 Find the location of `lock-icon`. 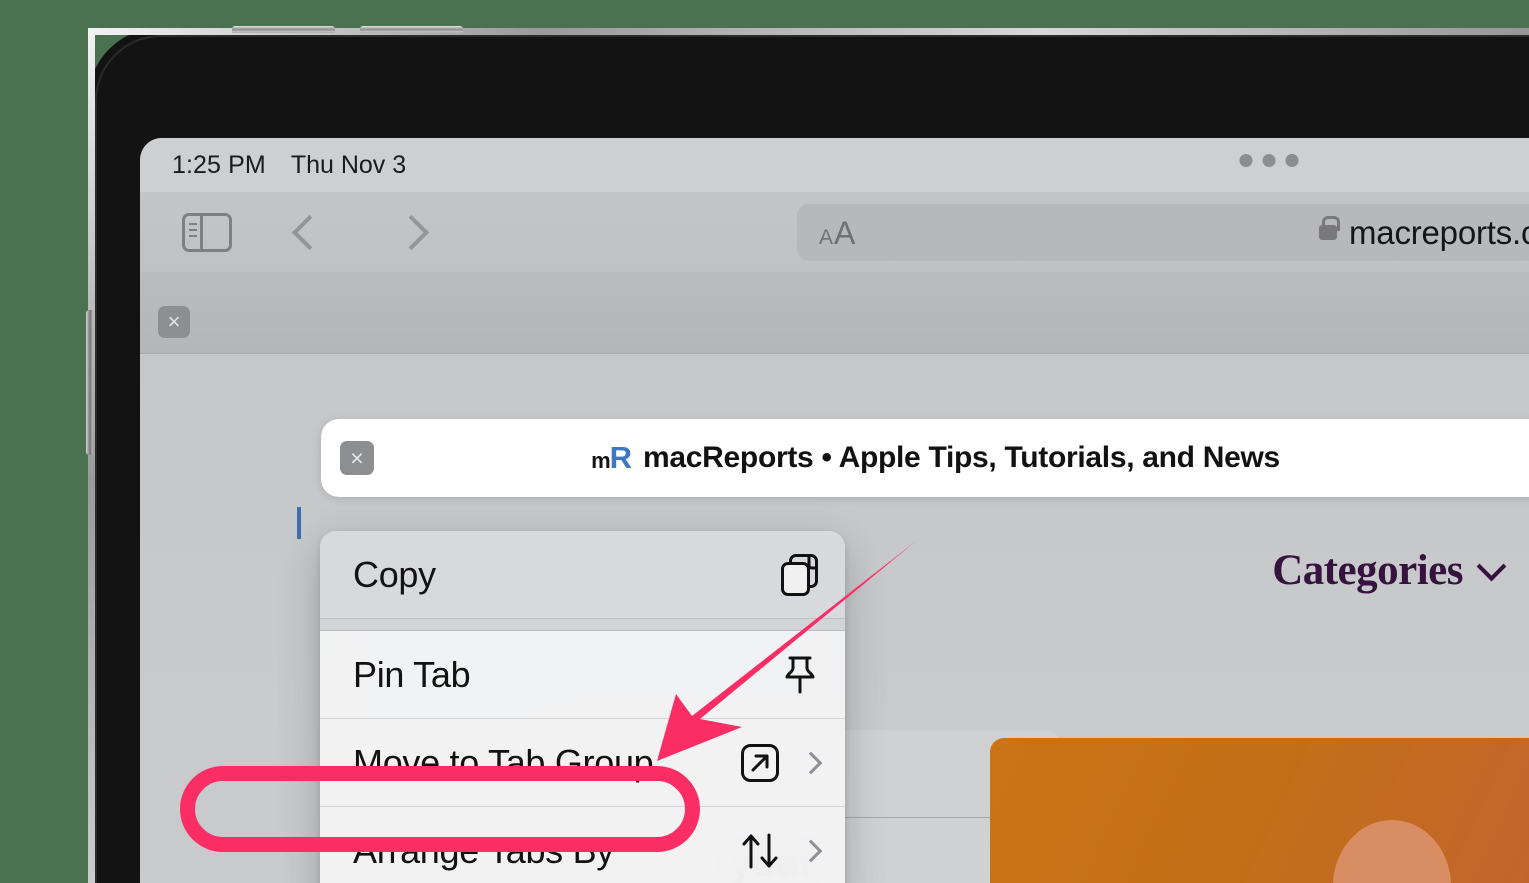

lock-icon is located at coordinates (1329, 228).